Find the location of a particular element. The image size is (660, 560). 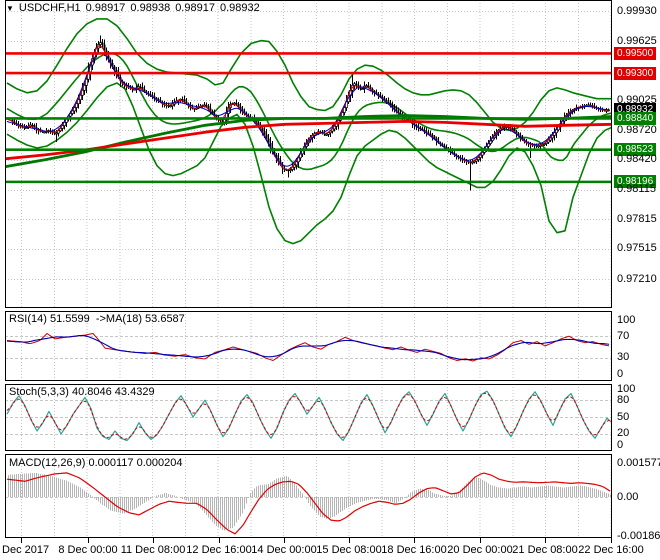

stoch-tick-label: 50 is located at coordinates (623, 416).